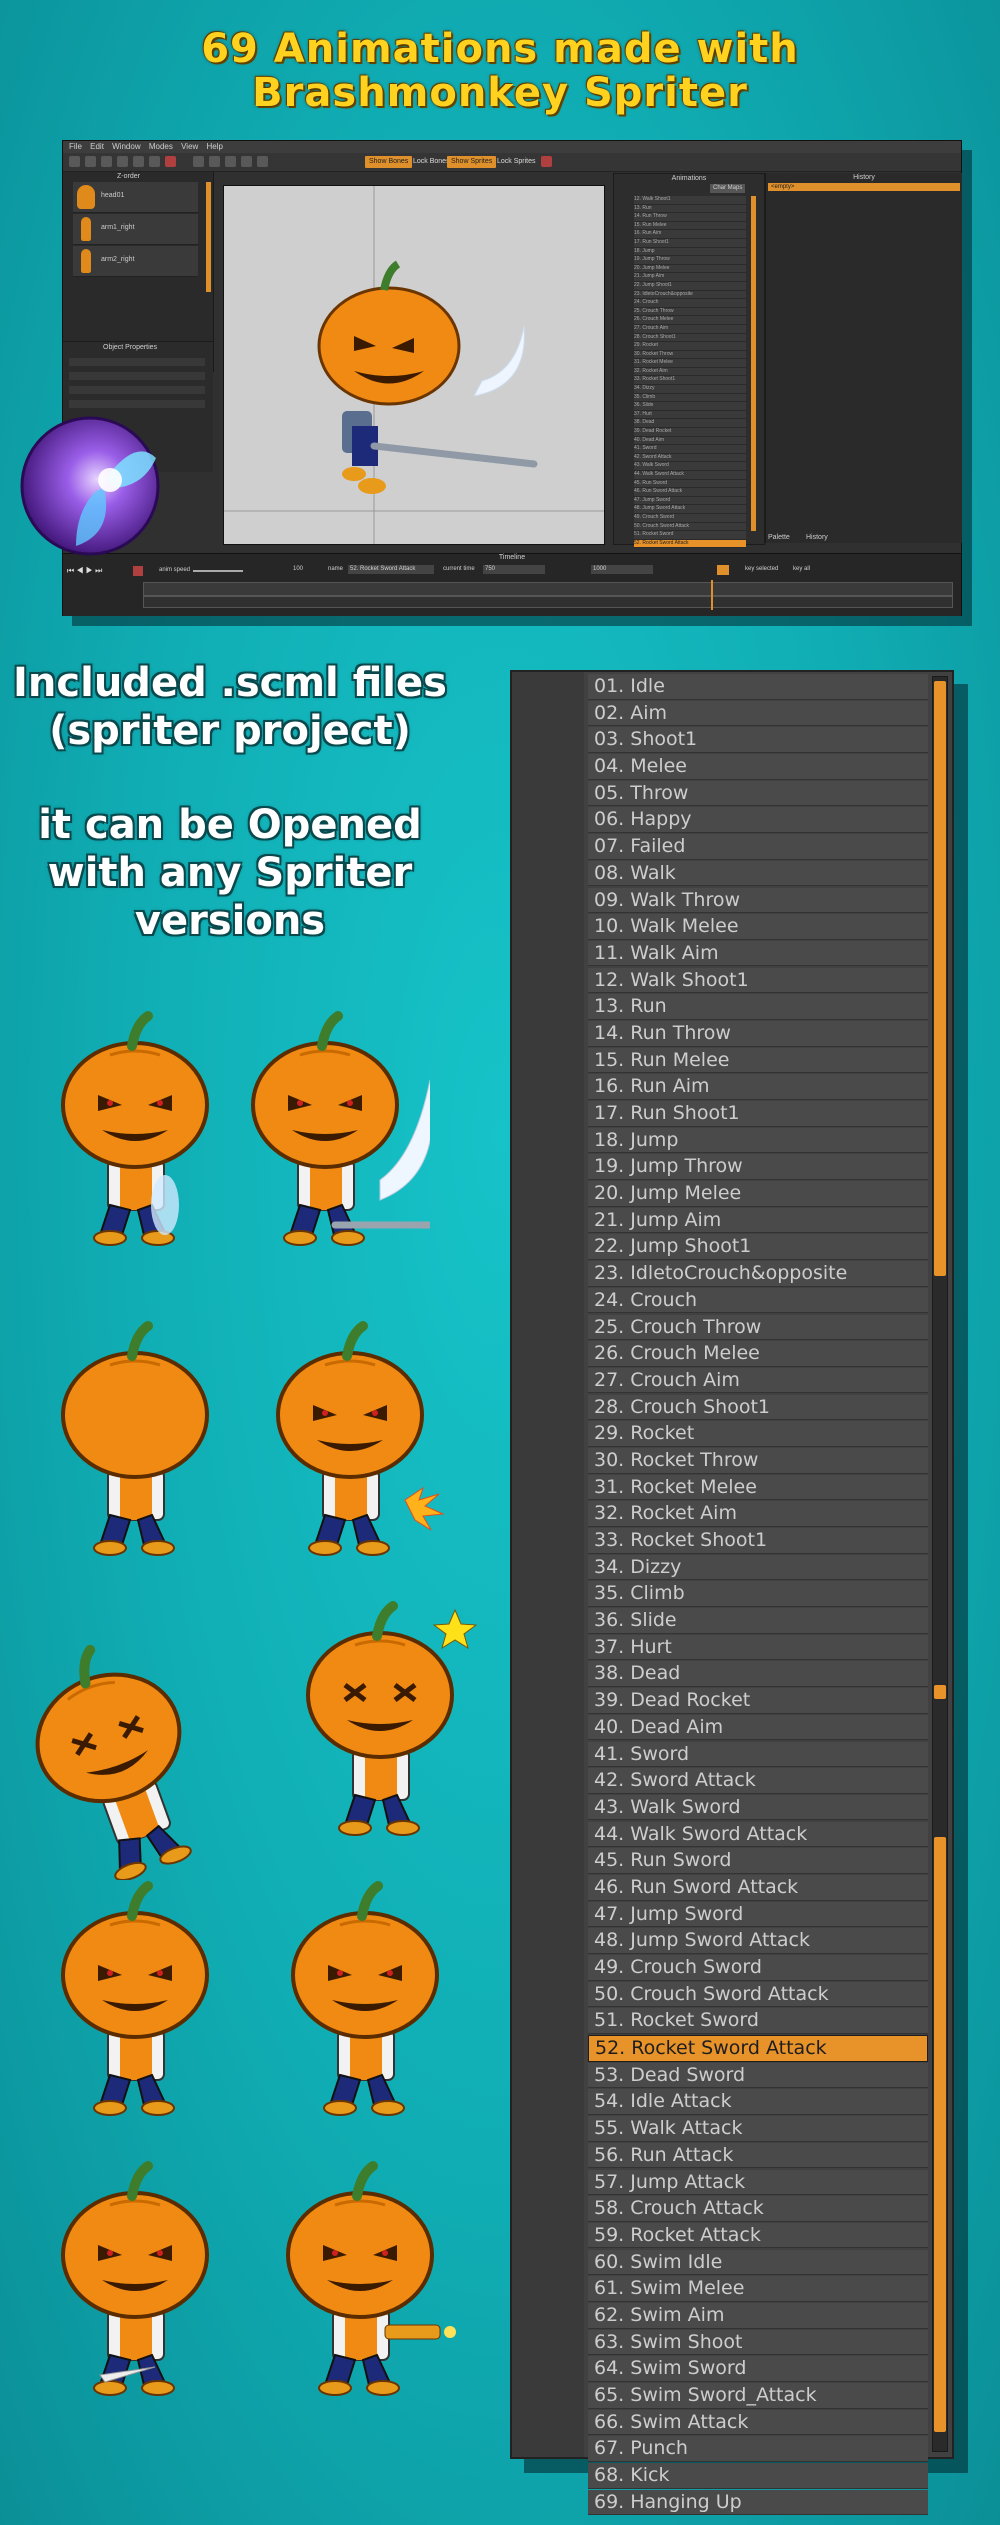  What do you see at coordinates (75, 147) in the screenshot?
I see `menu-file: File` at bounding box center [75, 147].